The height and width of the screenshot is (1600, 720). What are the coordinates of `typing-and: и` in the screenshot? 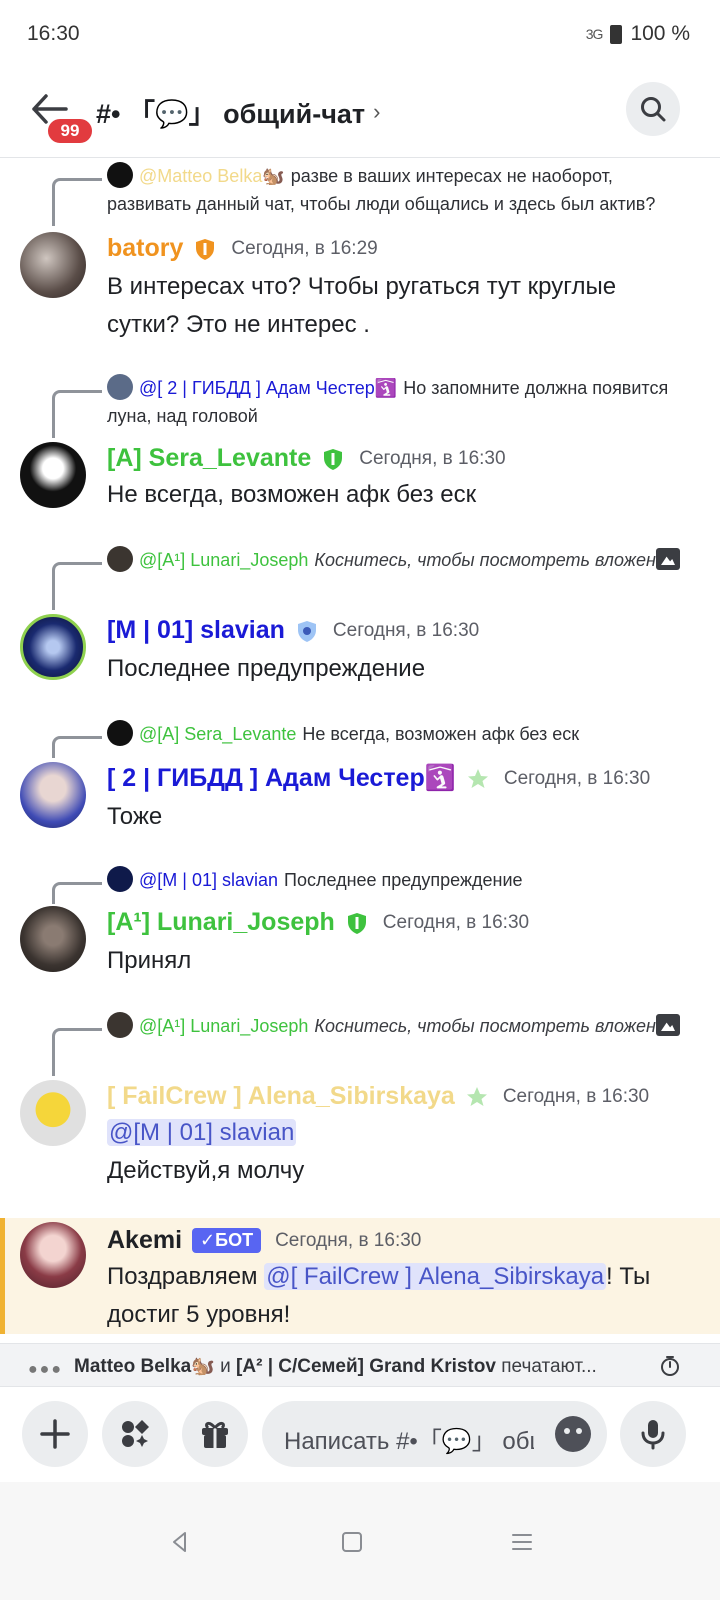 It's located at (225, 1366).